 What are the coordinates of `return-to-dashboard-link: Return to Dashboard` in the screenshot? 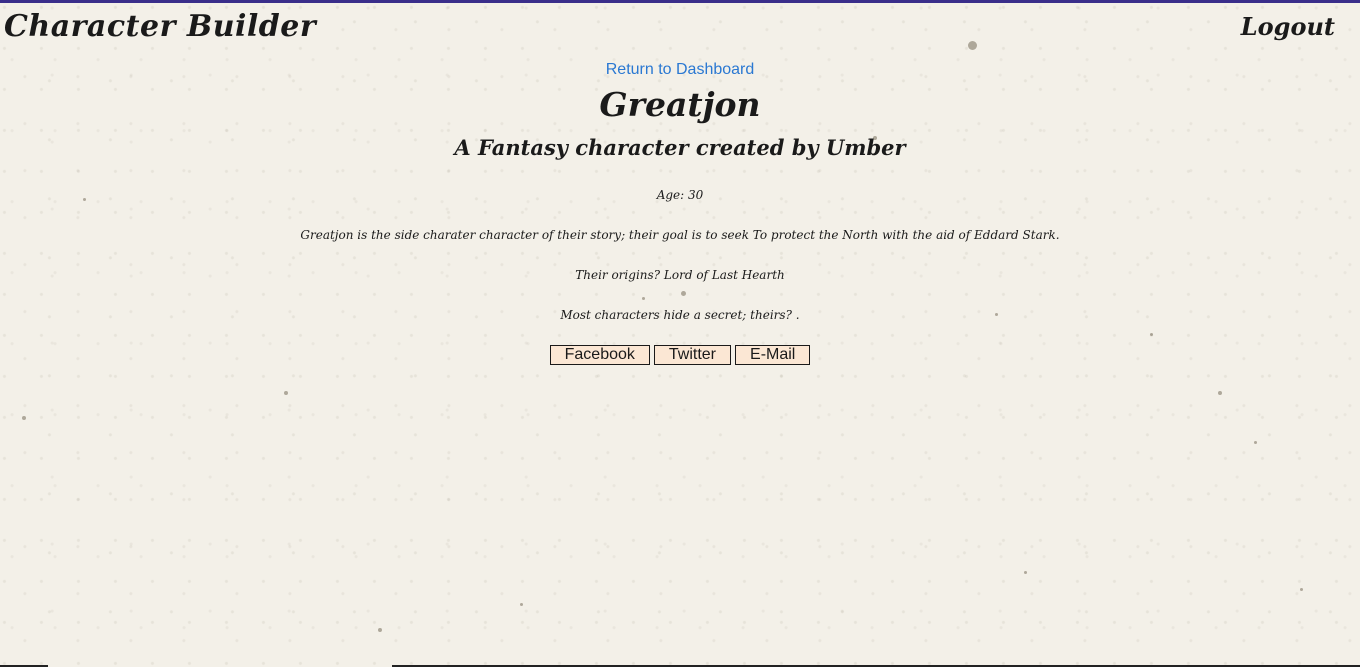 It's located at (680, 70).